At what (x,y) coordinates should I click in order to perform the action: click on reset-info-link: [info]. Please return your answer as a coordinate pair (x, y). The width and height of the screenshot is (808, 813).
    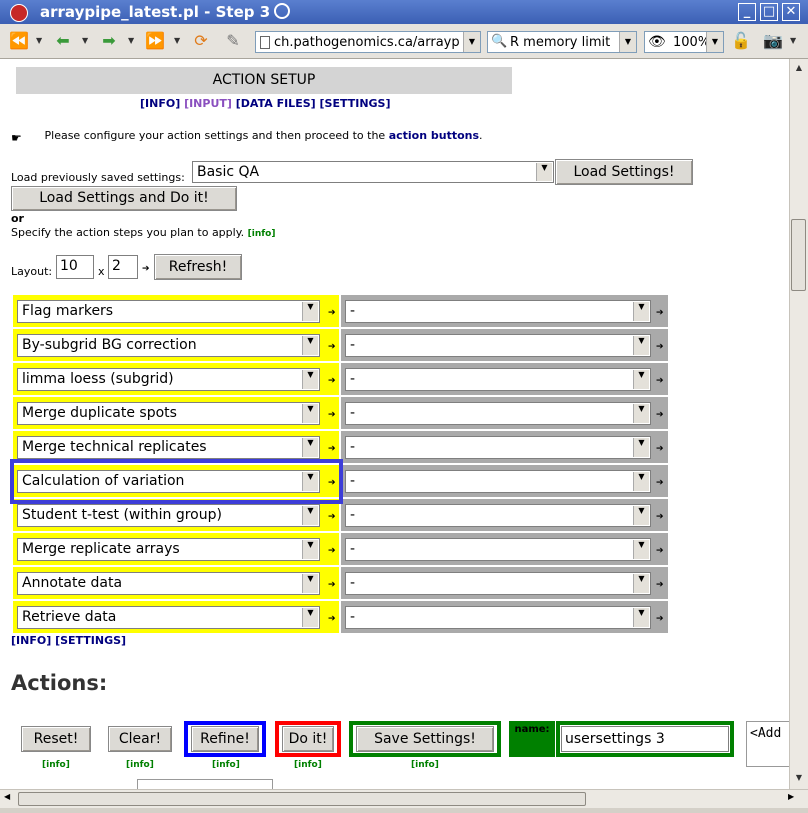
    Looking at the image, I should click on (56, 765).